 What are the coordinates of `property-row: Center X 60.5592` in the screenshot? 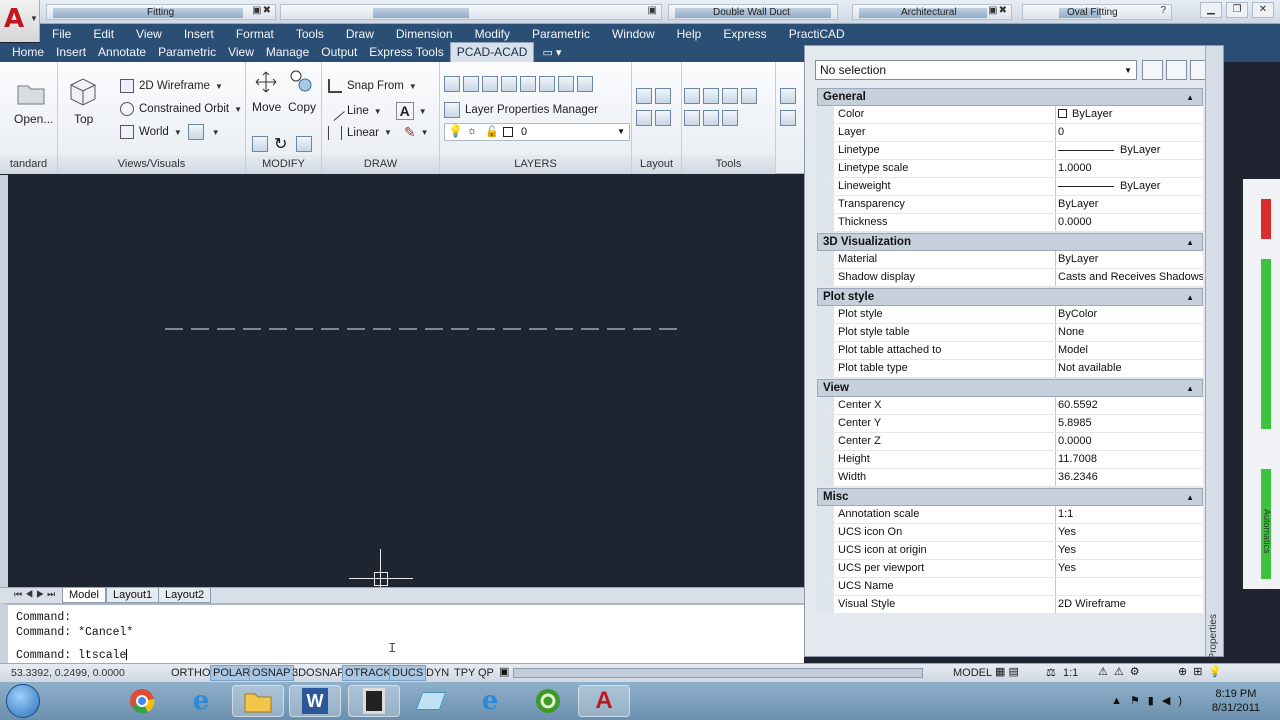 It's located at (1010, 406).